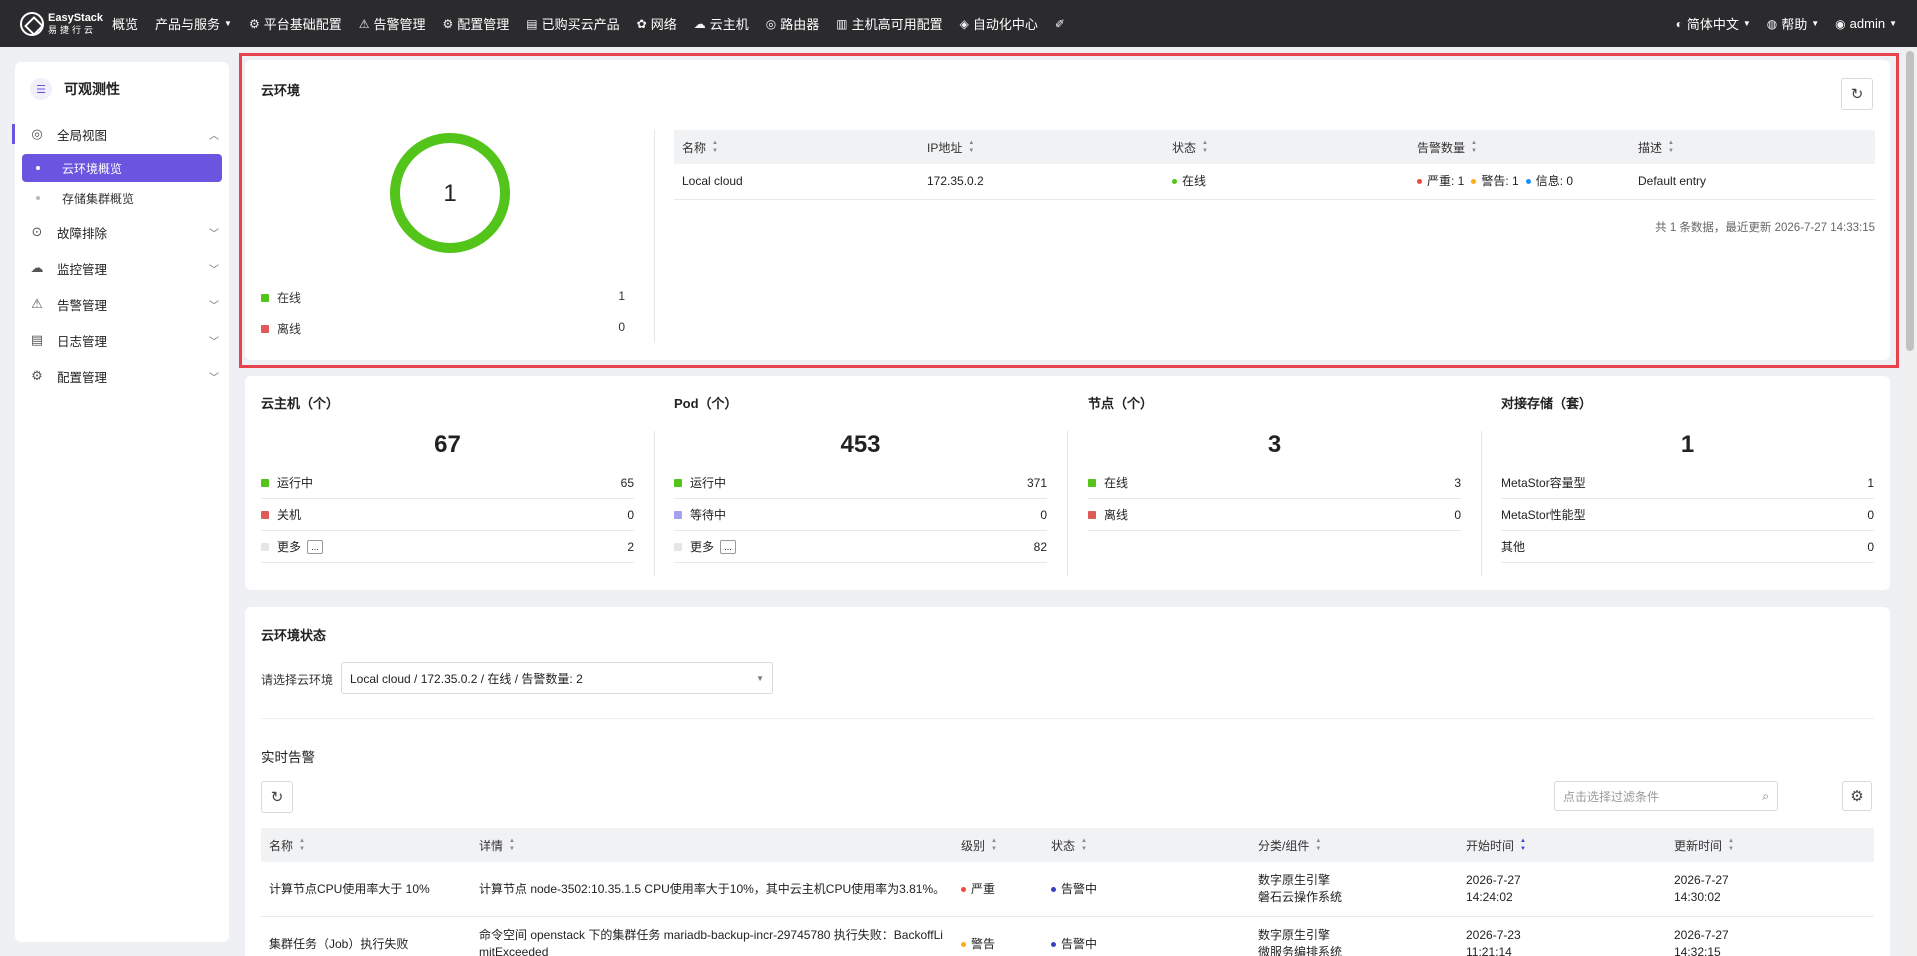 This screenshot has width=1917, height=956. What do you see at coordinates (82, 377) in the screenshot?
I see `sidebar-group-label: 配置管理` at bounding box center [82, 377].